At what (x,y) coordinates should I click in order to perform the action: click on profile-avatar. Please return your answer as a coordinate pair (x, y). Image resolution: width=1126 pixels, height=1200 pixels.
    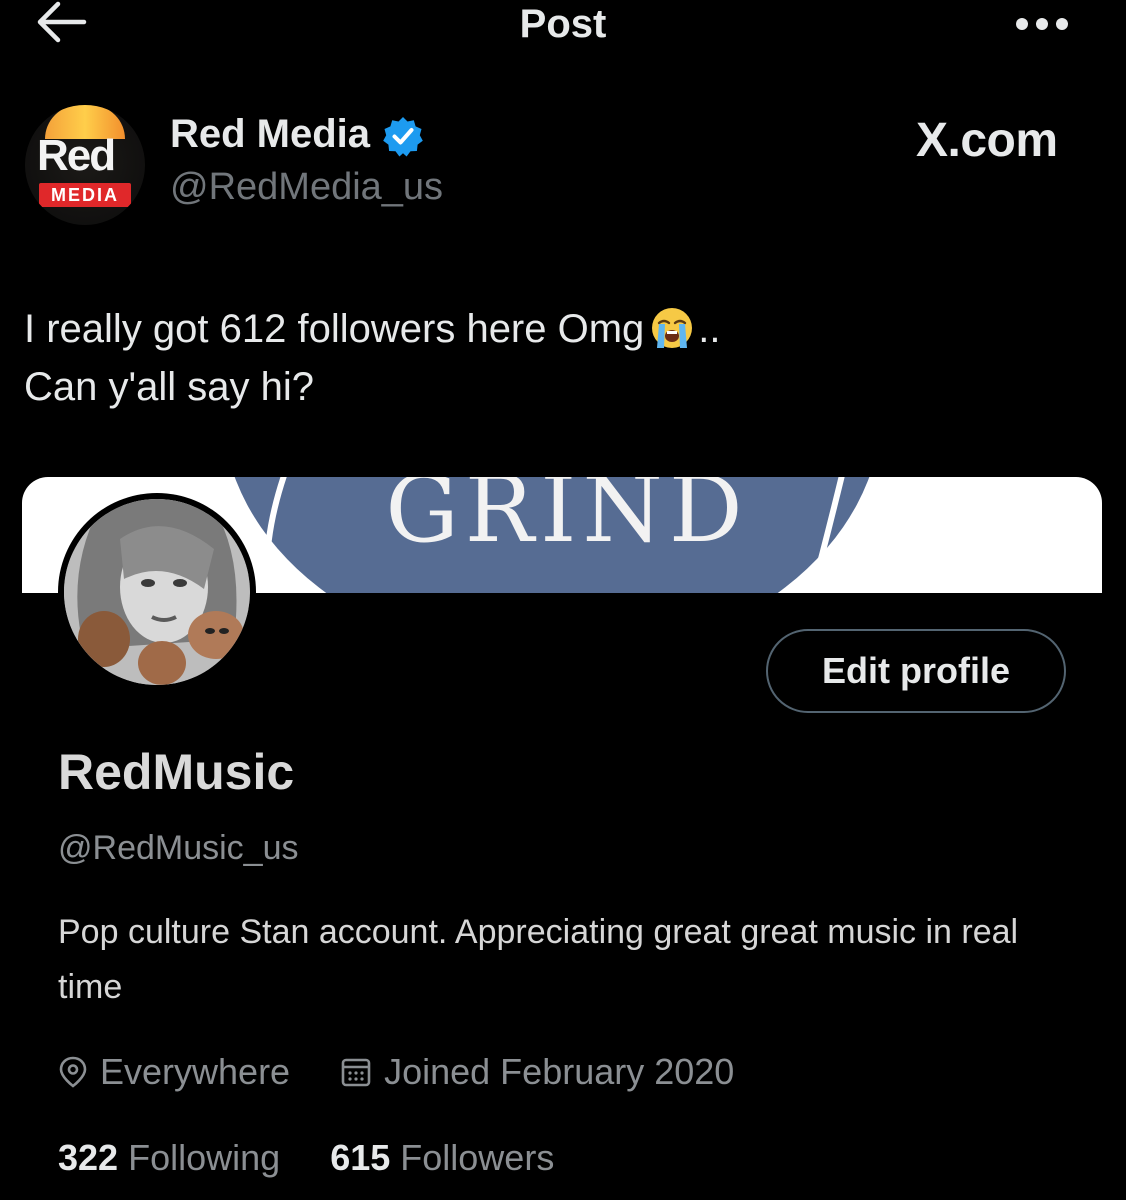
    Looking at the image, I should click on (157, 592).